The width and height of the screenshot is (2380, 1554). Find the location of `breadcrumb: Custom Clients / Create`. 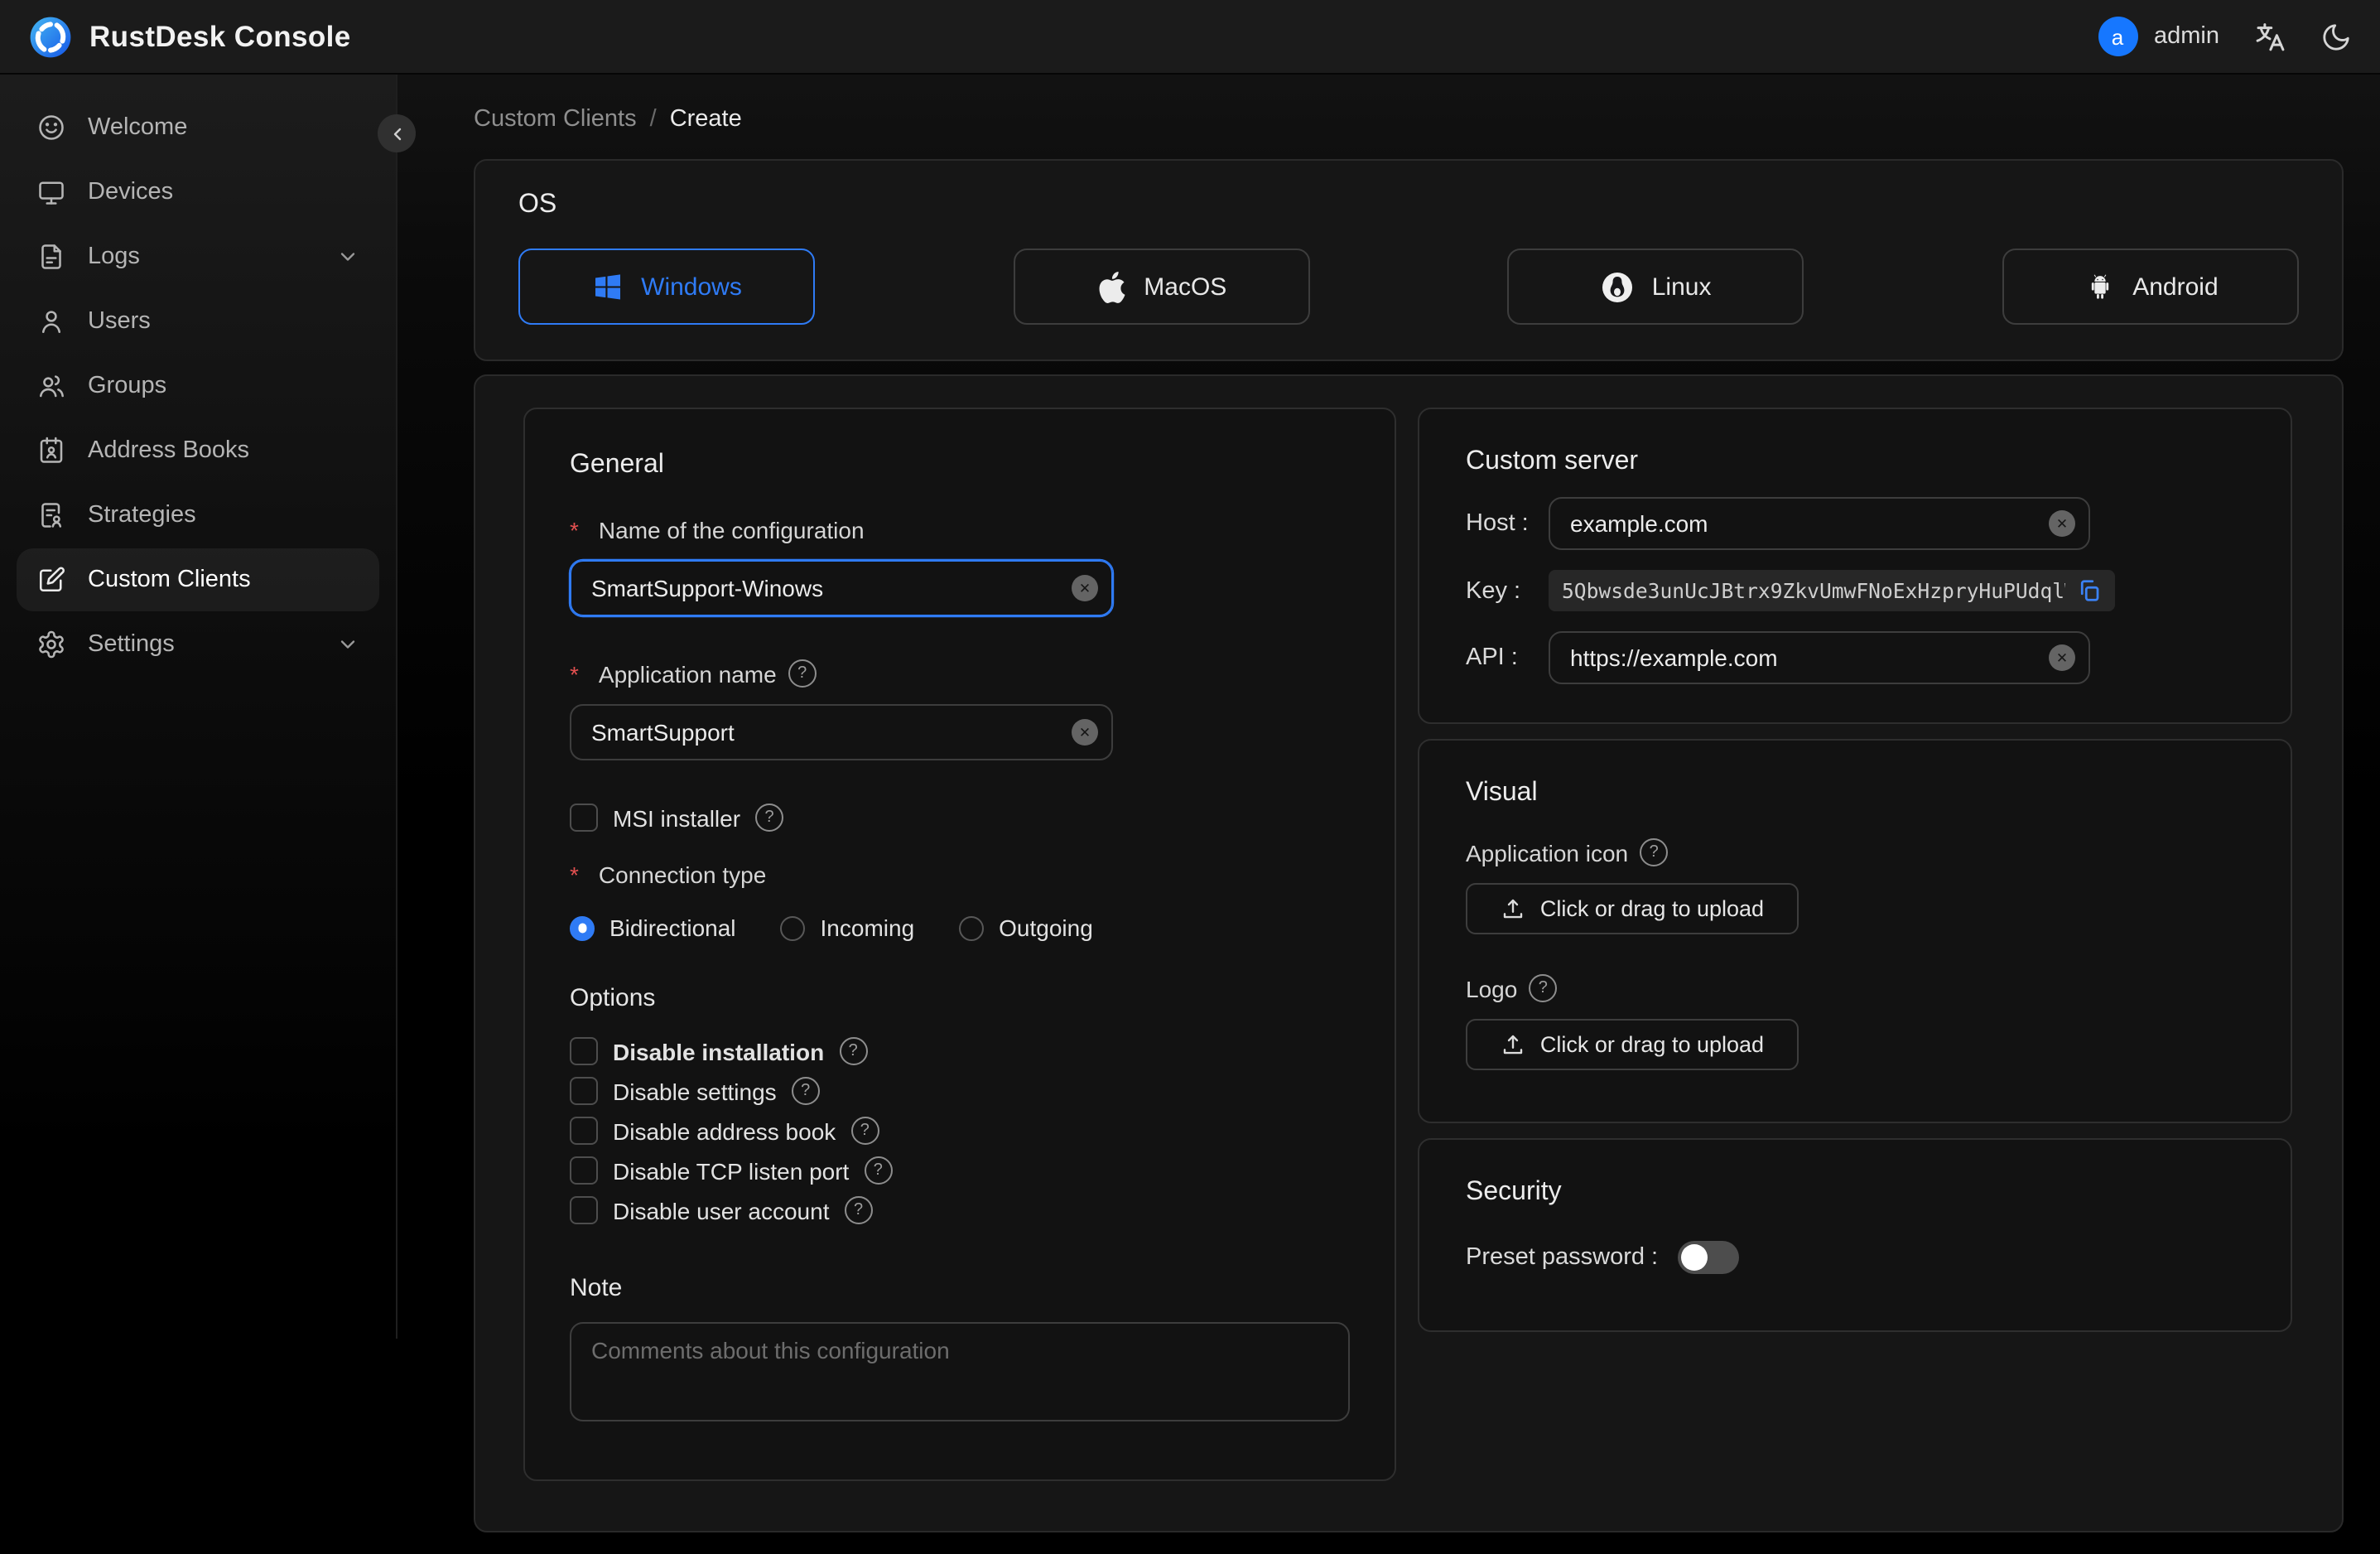

breadcrumb: Custom Clients / Create is located at coordinates (1409, 119).